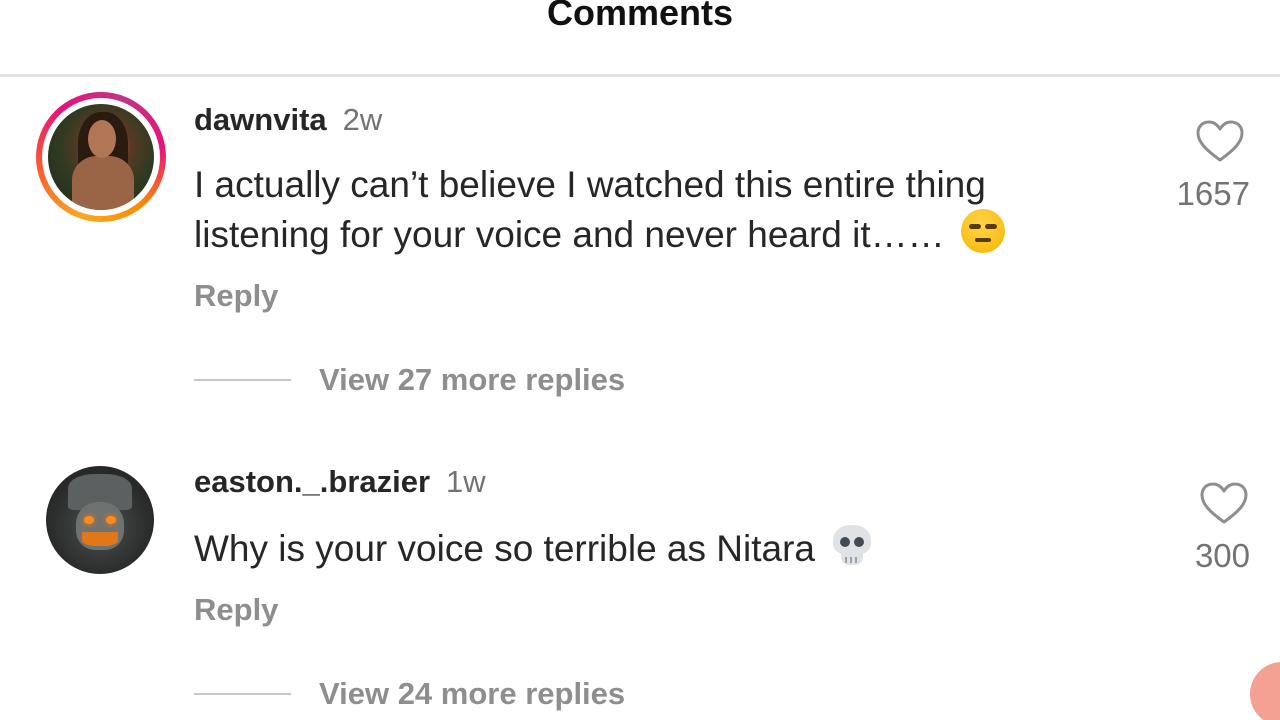  What do you see at coordinates (103, 183) in the screenshot?
I see `avatar-photo-body` at bounding box center [103, 183].